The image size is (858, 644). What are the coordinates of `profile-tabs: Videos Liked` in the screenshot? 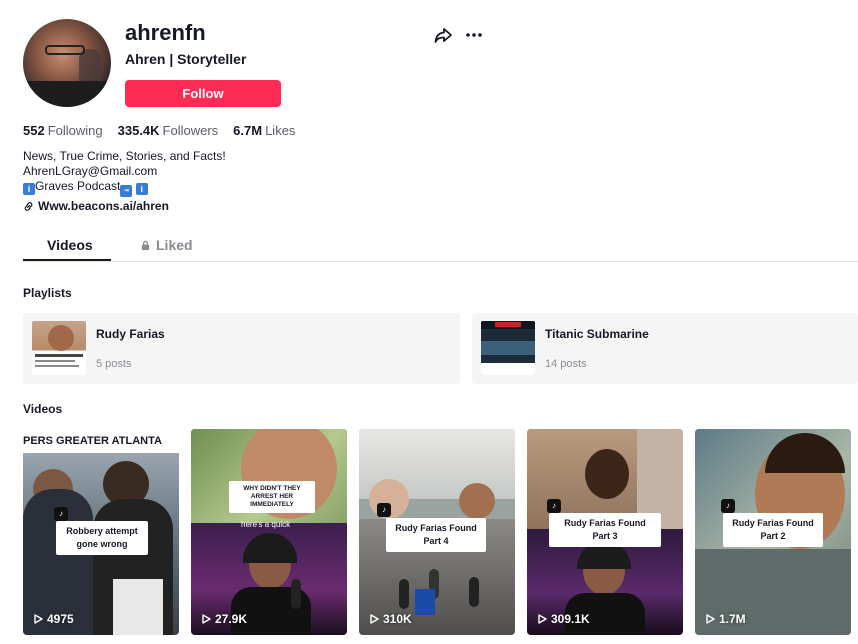 It's located at (440, 246).